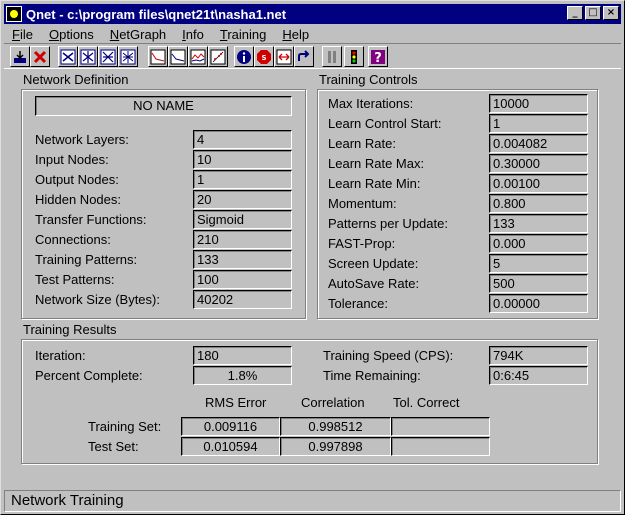 The width and height of the screenshot is (625, 515). I want to click on menu-options: Options, so click(71, 34).